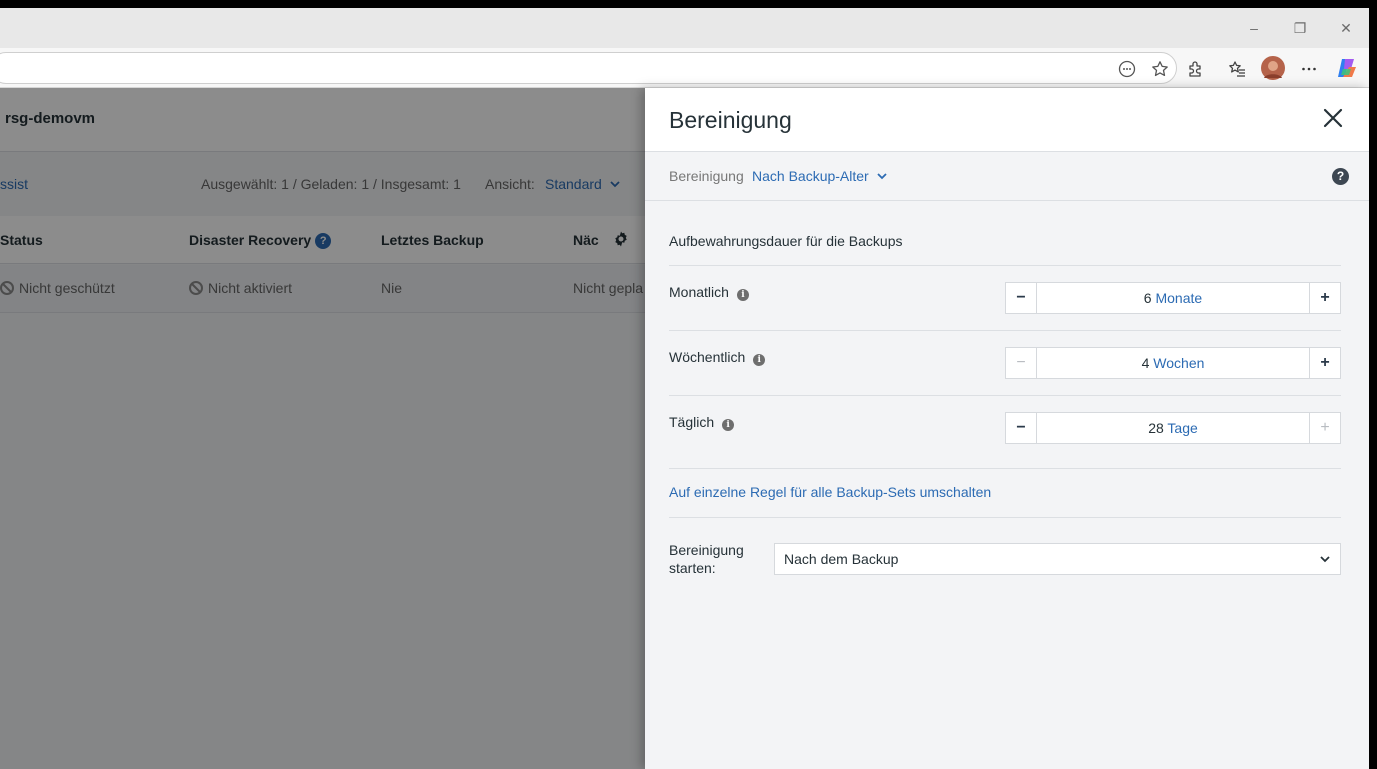  I want to click on rule-weekly-text: Wöchentlich, so click(707, 357).